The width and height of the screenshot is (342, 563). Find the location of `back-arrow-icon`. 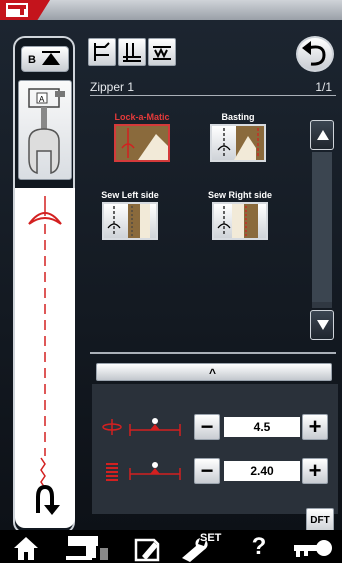

back-arrow-icon is located at coordinates (314, 53).